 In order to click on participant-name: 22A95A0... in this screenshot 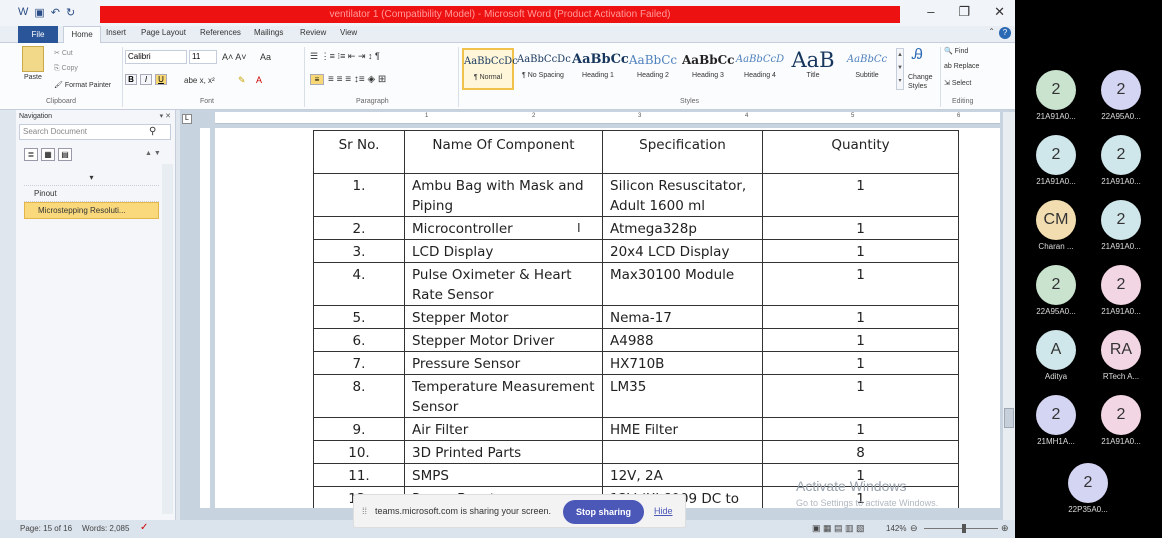, I will do `click(1056, 311)`.